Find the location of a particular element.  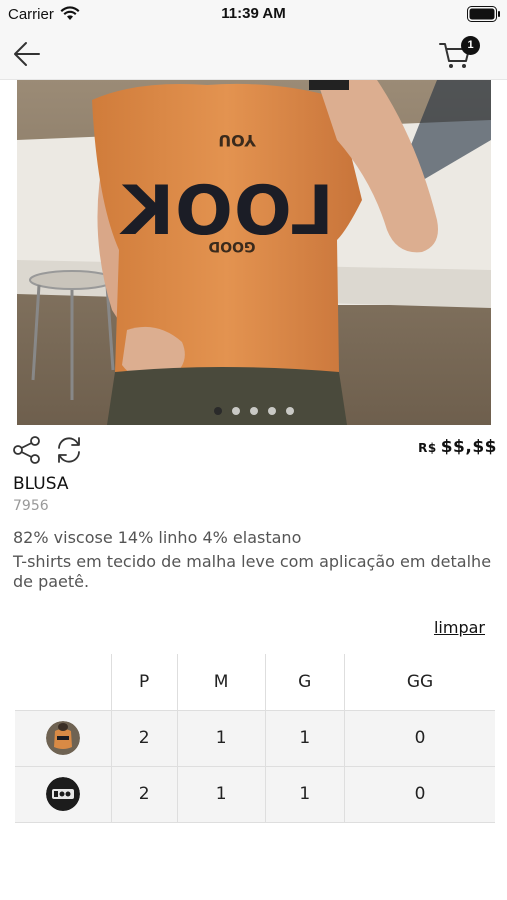

refresh-icon is located at coordinates (69, 450).